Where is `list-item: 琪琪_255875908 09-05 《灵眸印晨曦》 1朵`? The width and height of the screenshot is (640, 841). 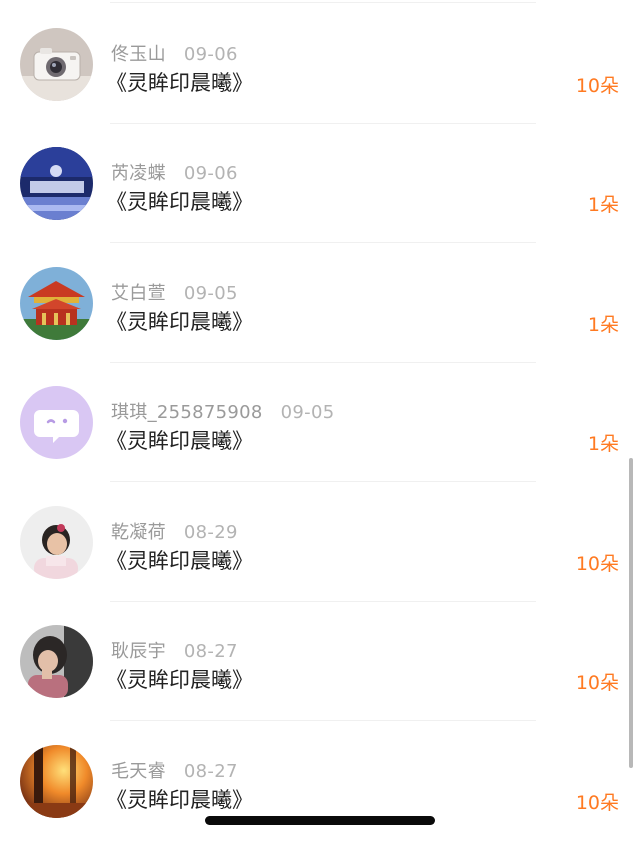
list-item: 琪琪_255875908 09-05 《灵眸印晨曦》 1朵 is located at coordinates (320, 422).